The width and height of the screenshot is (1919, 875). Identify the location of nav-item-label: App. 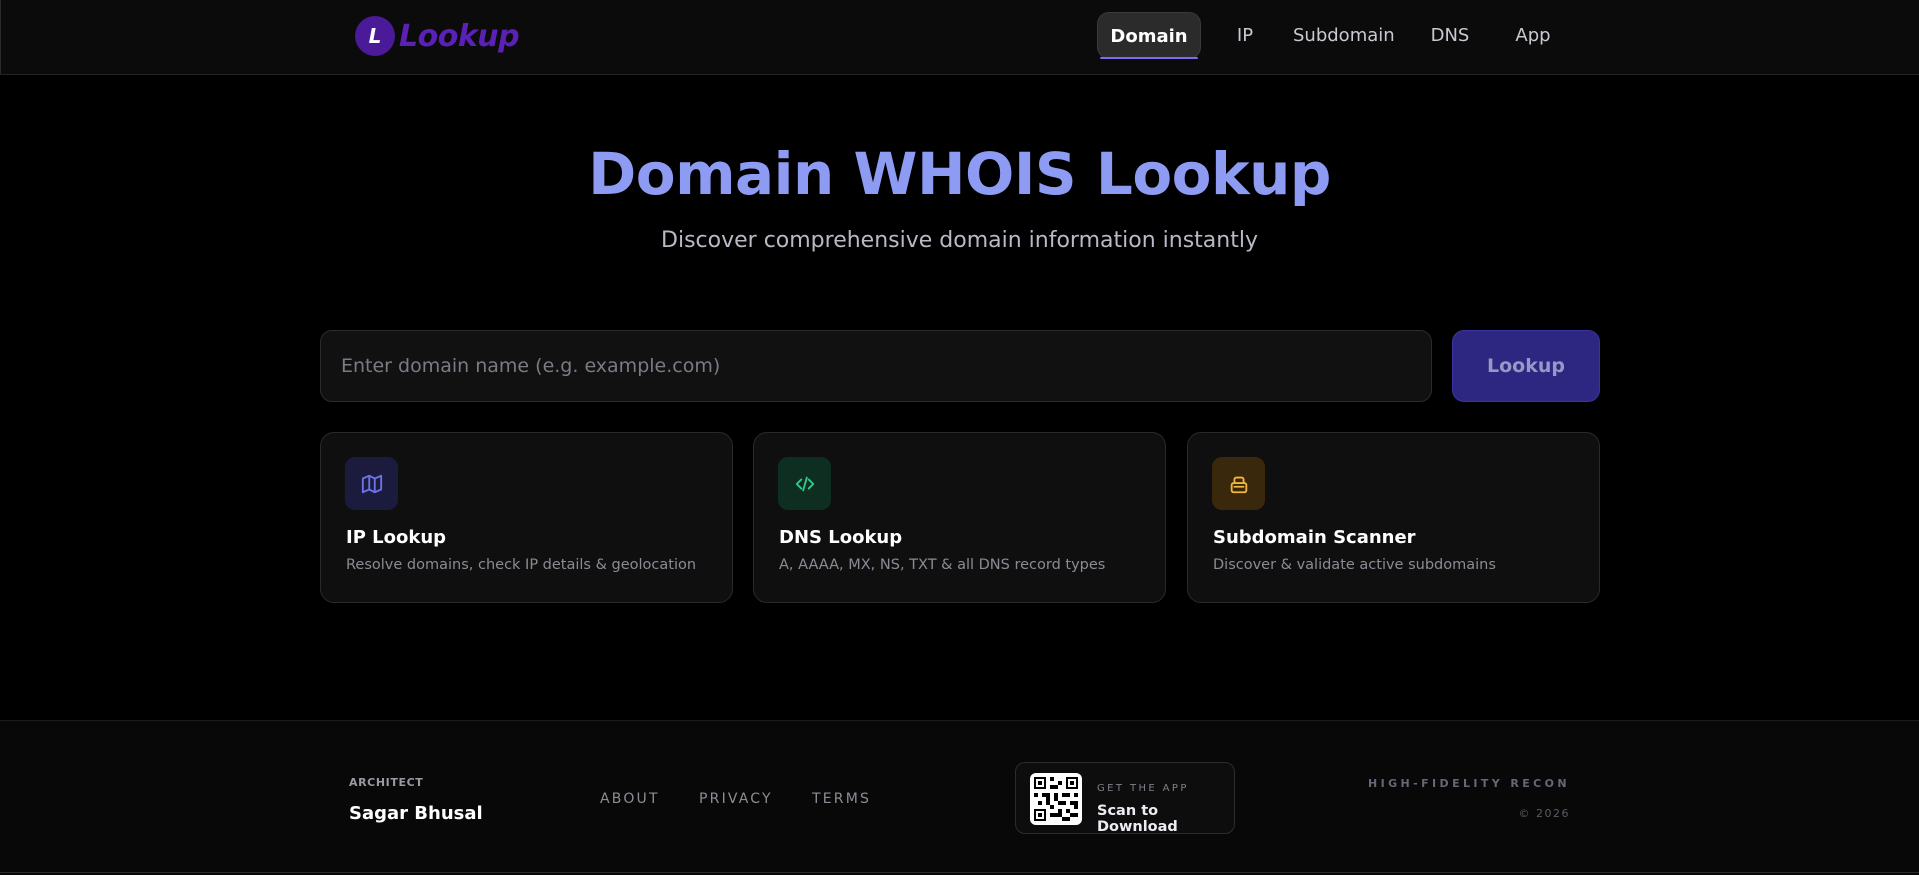
(1533, 35).